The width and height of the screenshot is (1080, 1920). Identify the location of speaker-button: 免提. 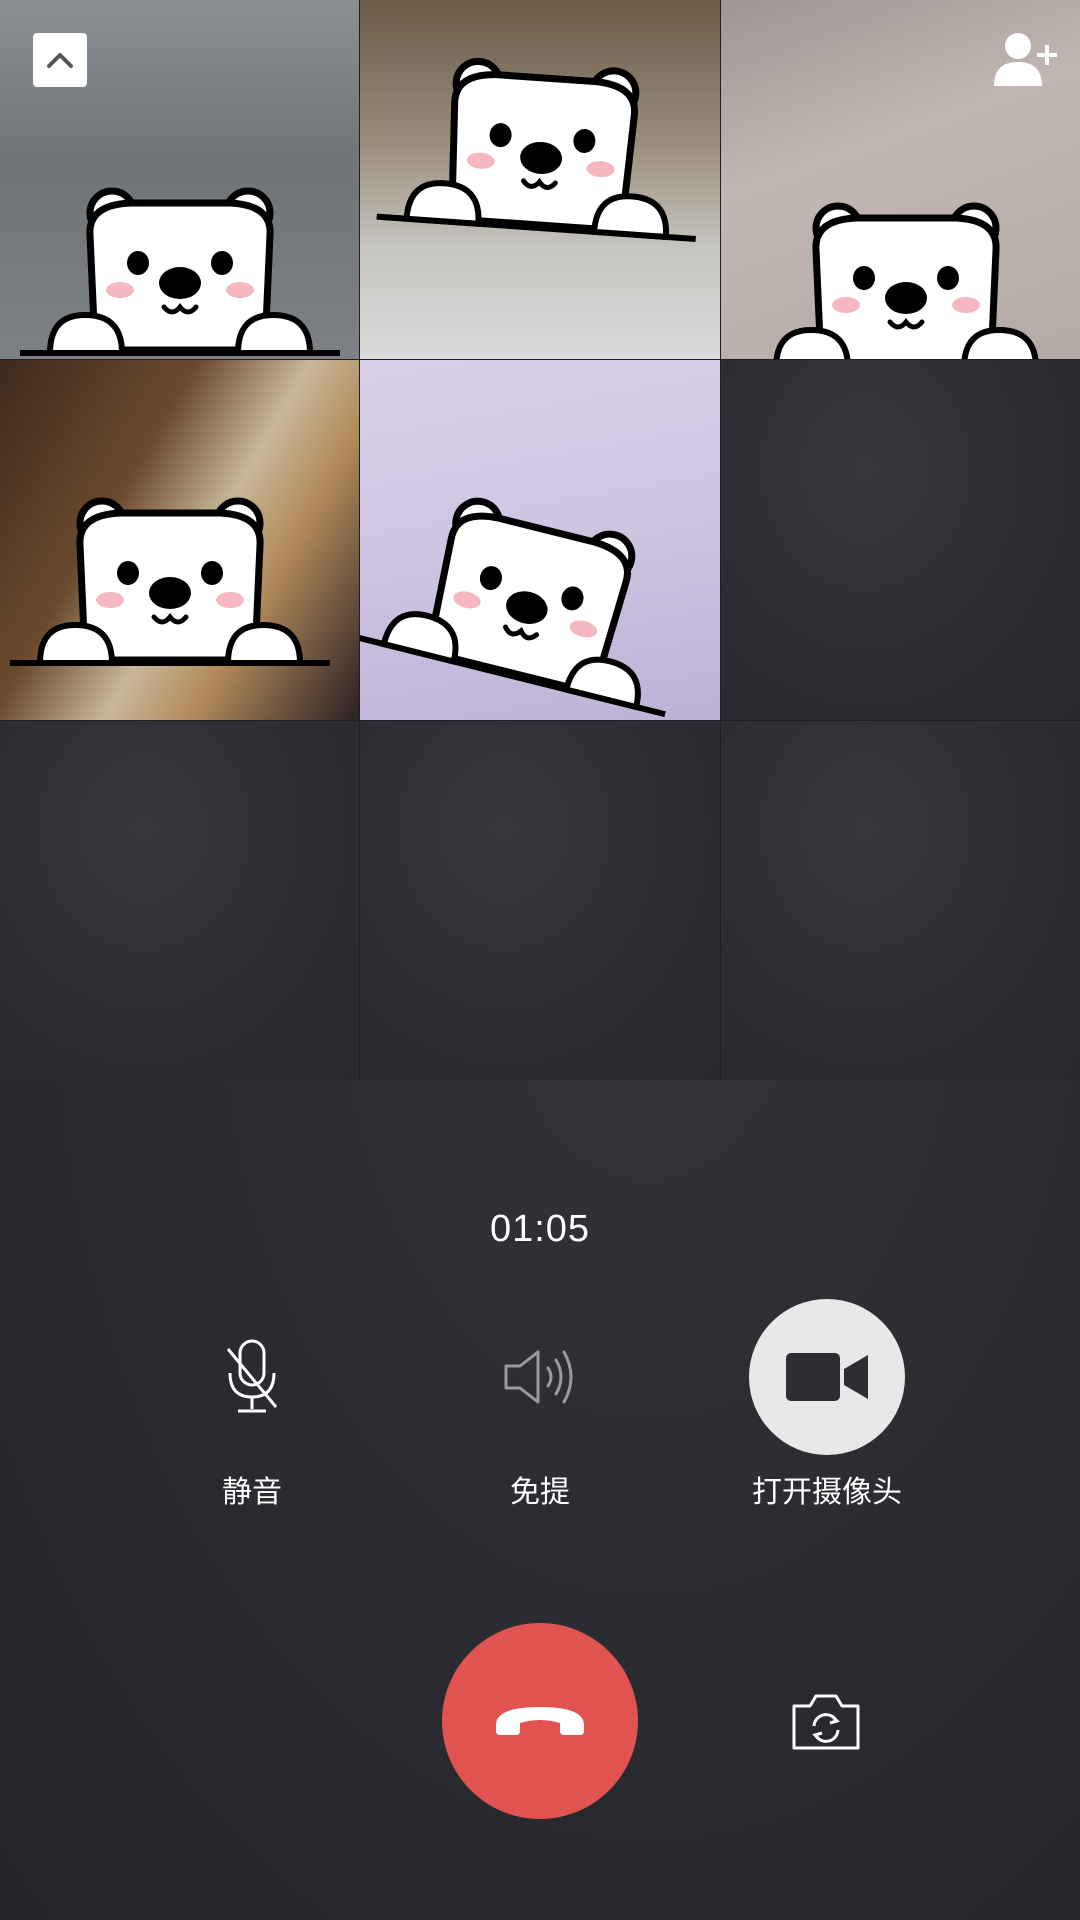
(540, 1404).